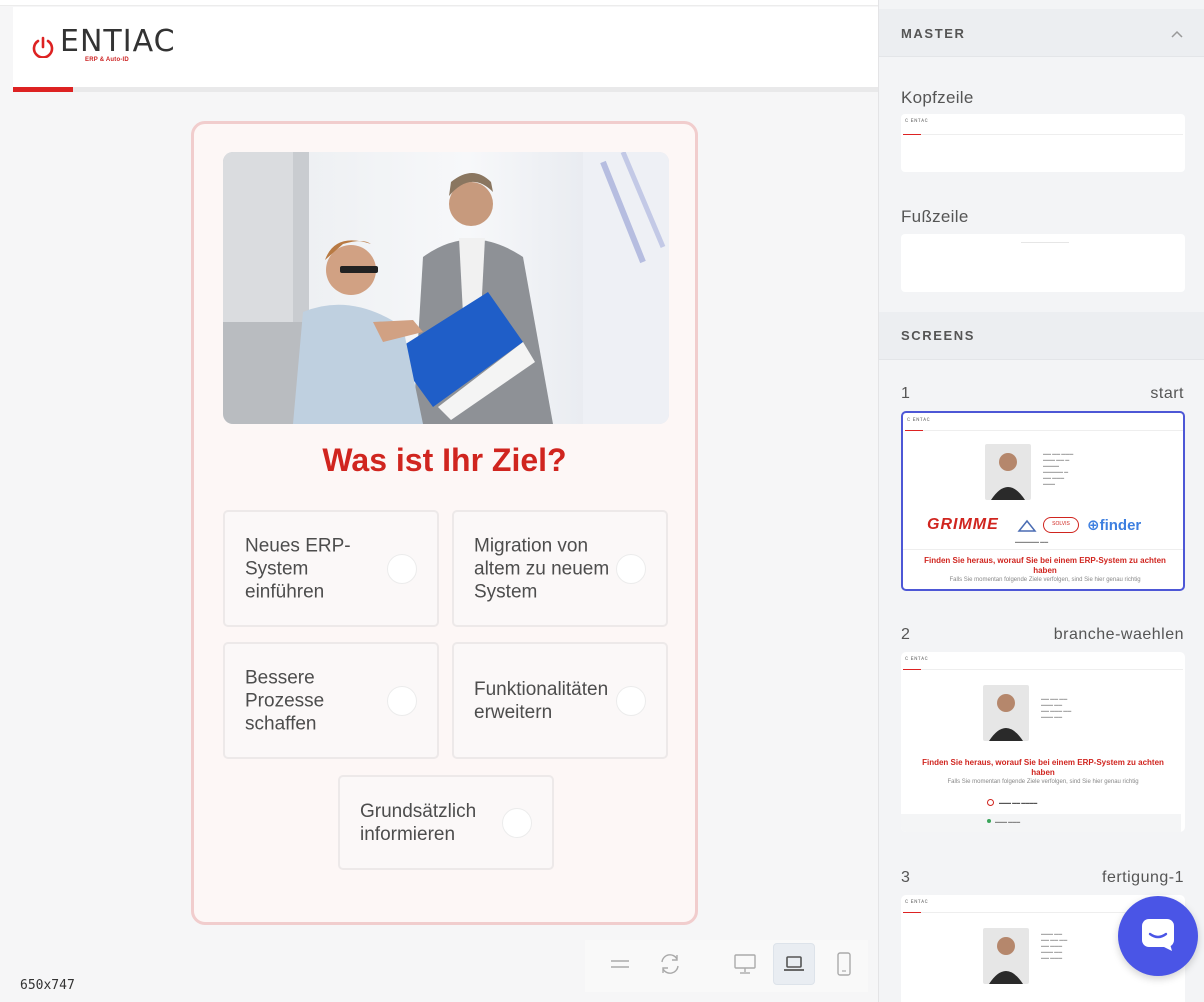 This screenshot has height=1002, width=1204. What do you see at coordinates (620, 964) in the screenshot?
I see `menu-icon` at bounding box center [620, 964].